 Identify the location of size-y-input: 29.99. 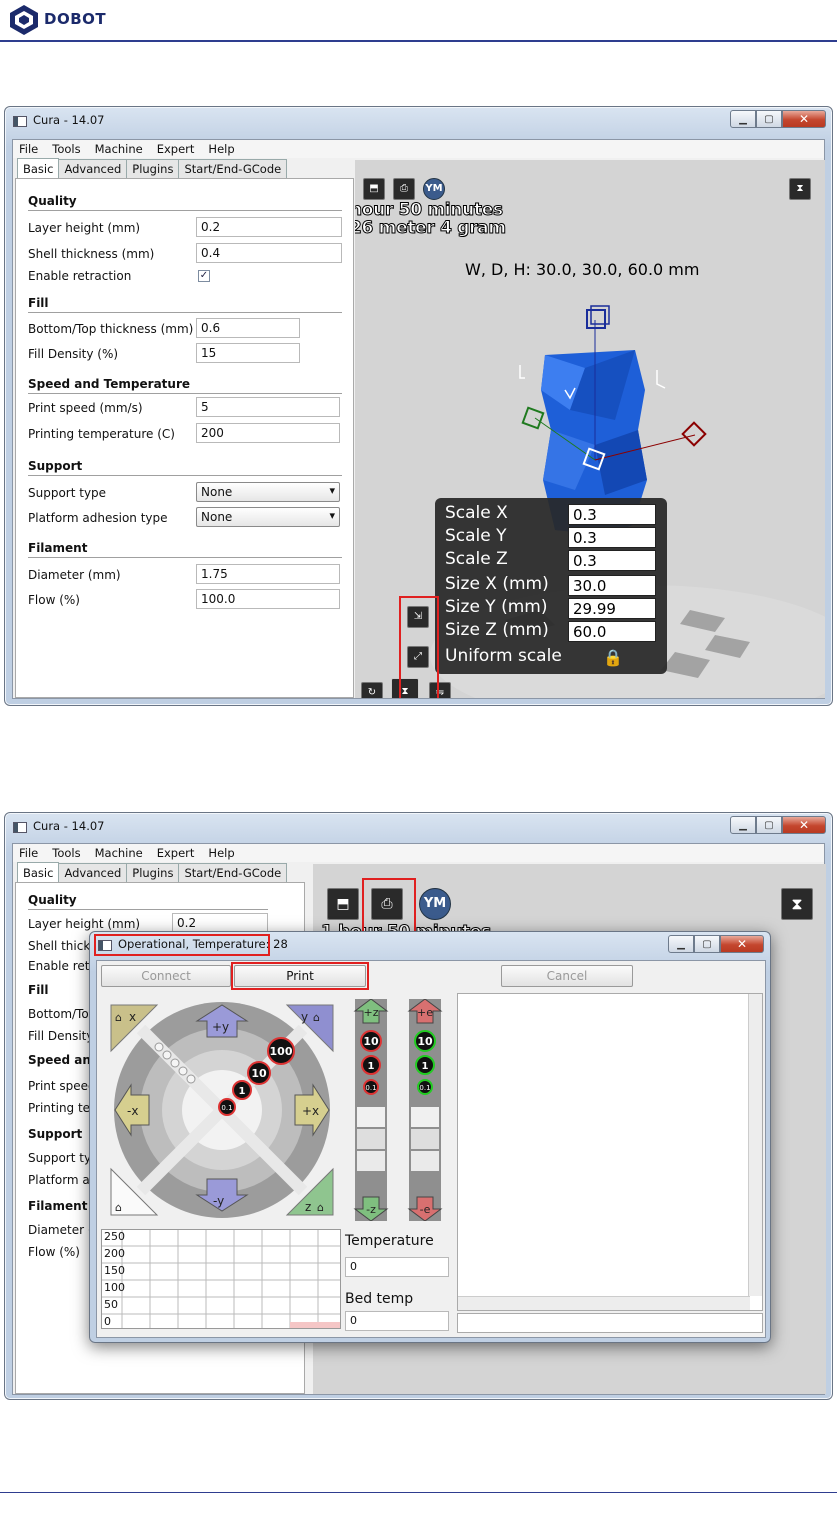
(612, 608).